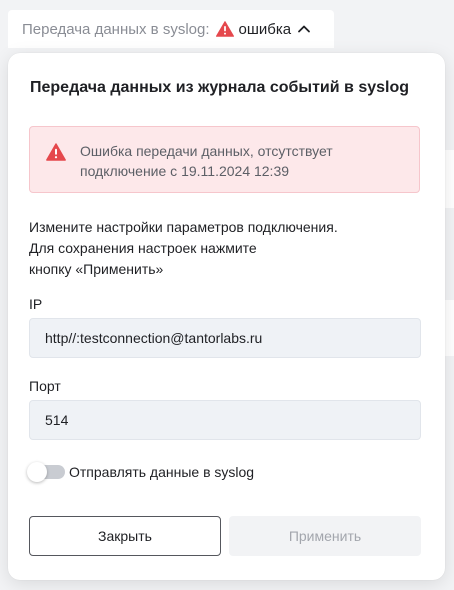 The image size is (454, 590). Describe the element at coordinates (37, 472) in the screenshot. I see `toggle-knob` at that location.